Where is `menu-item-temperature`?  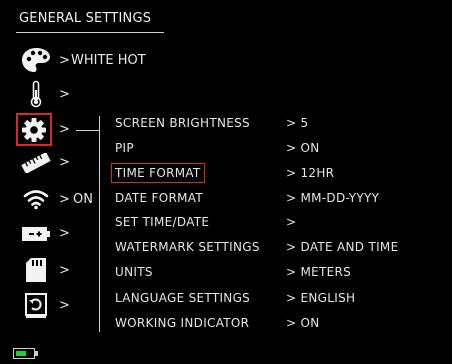
menu-item-temperature is located at coordinates (36, 94).